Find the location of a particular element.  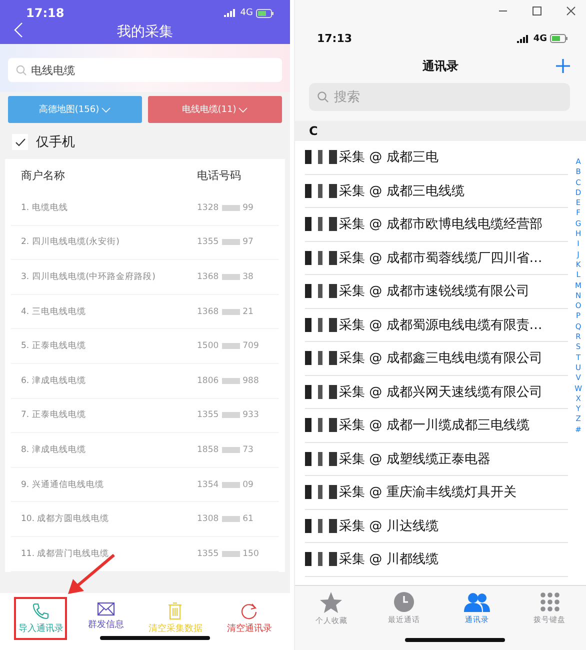

phone-number: 988 is located at coordinates (250, 381).